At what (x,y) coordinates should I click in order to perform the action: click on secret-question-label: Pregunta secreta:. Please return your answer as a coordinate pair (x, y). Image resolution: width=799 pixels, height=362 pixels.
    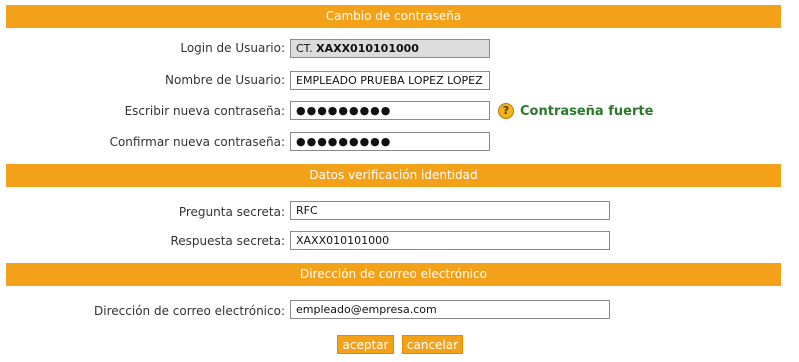
    Looking at the image, I should click on (231, 212).